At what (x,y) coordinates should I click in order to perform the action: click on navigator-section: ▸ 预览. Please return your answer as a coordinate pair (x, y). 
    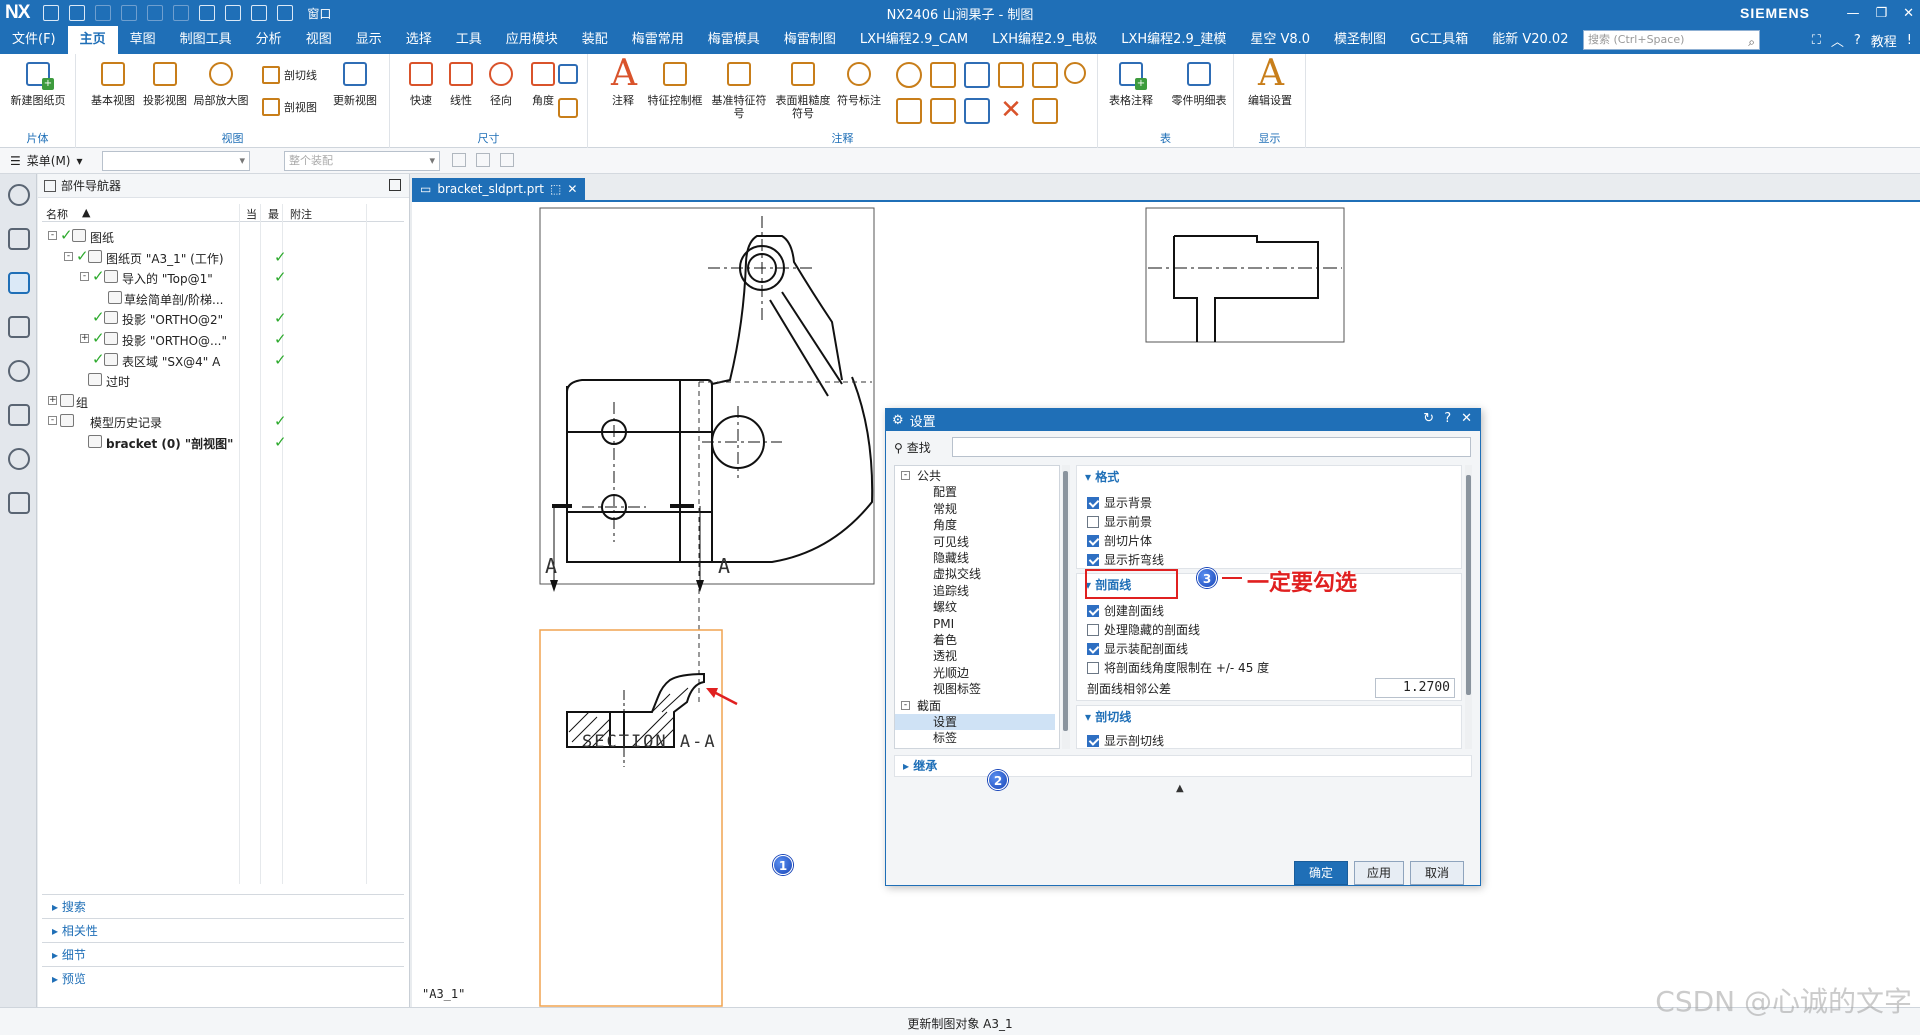
    Looking at the image, I should click on (223, 978).